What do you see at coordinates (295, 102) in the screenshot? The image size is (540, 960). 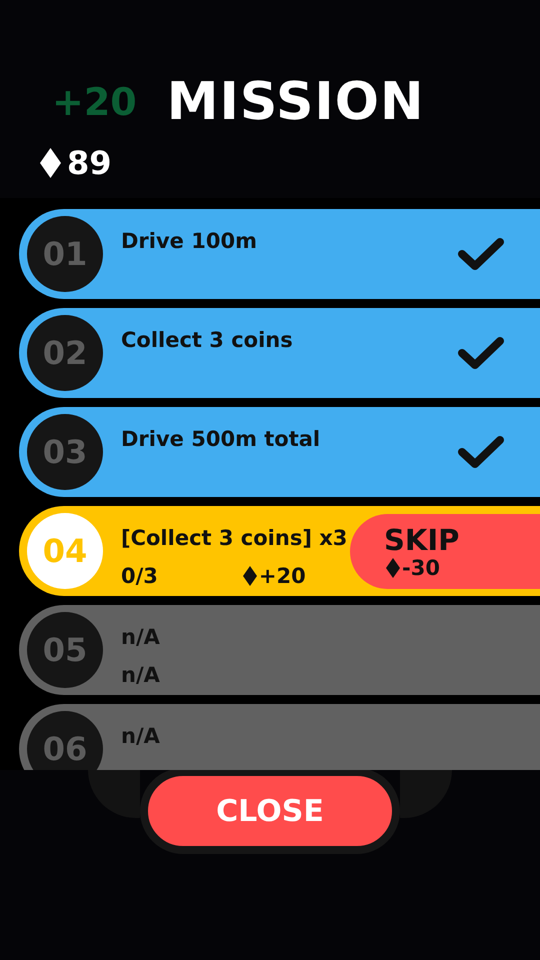 I see `screen-title: MISSION` at bounding box center [295, 102].